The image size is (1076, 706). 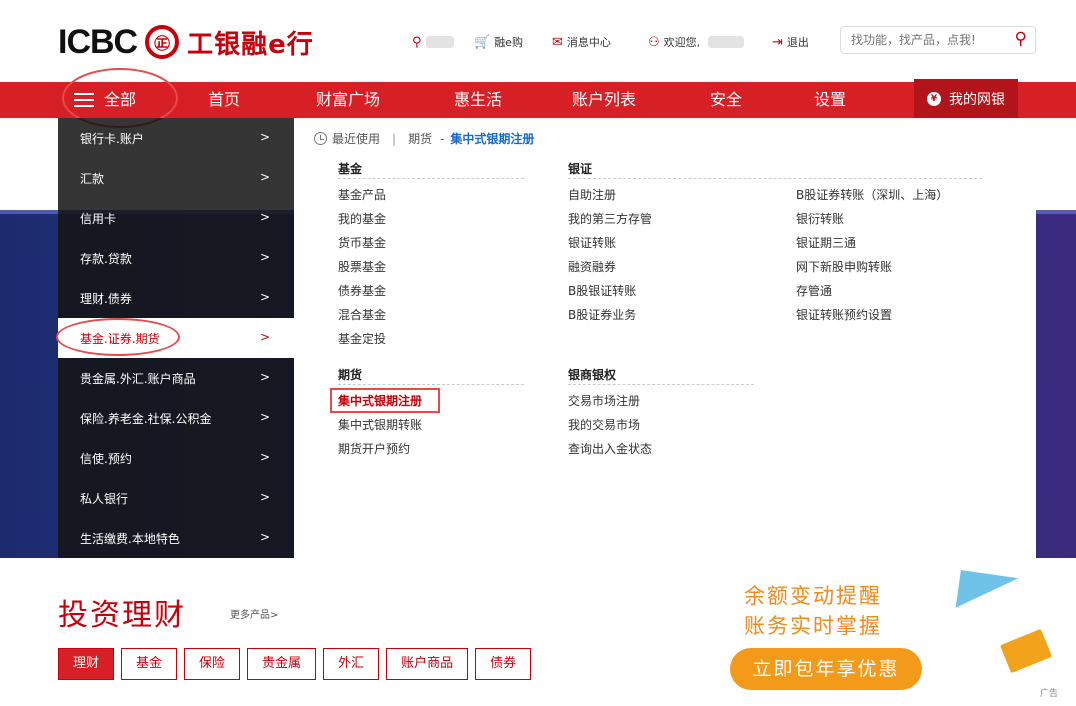 I want to click on ad-headline-2: 账务实时掌握, so click(x=813, y=626).